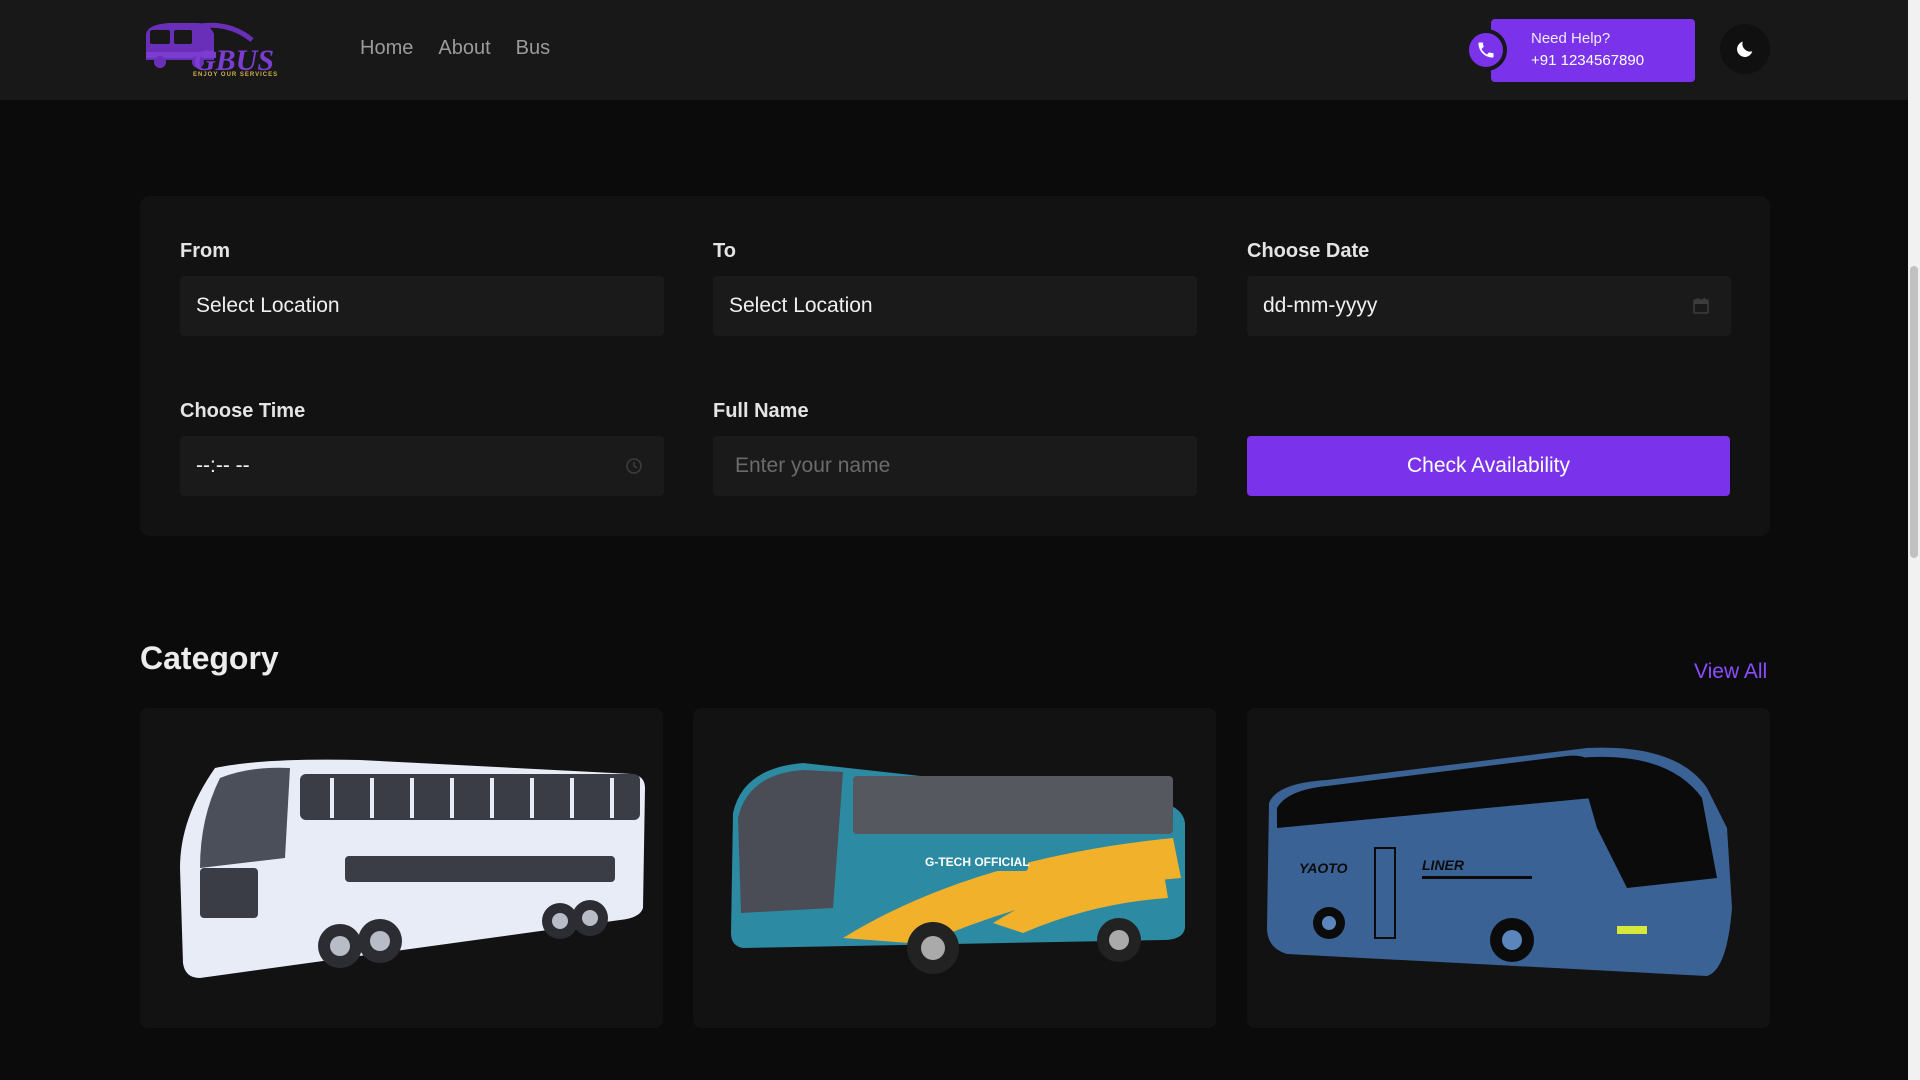 The height and width of the screenshot is (1080, 1920). I want to click on page-scrollbar-thumb, so click(1914, 412).